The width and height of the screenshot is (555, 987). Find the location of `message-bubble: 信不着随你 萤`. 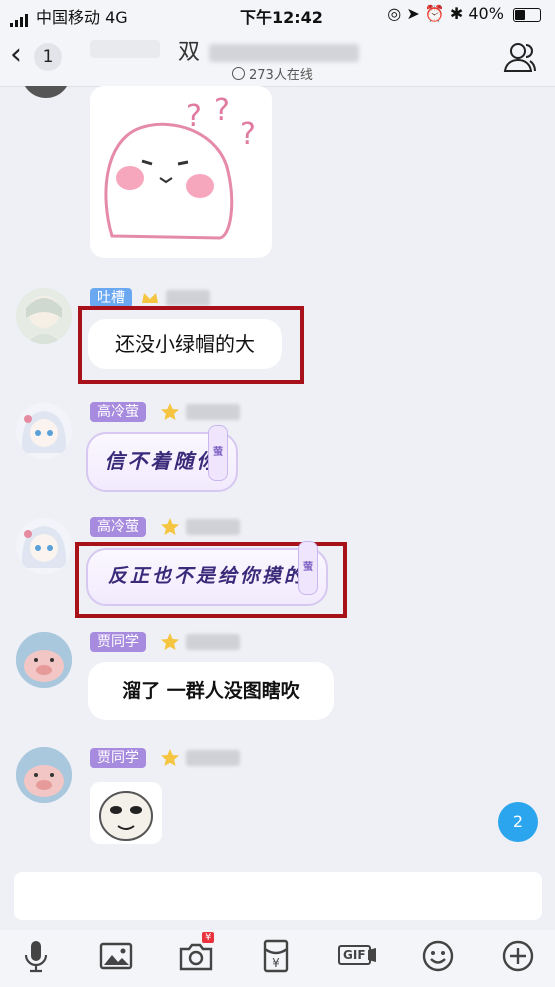

message-bubble: 信不着随你 萤 is located at coordinates (162, 458).